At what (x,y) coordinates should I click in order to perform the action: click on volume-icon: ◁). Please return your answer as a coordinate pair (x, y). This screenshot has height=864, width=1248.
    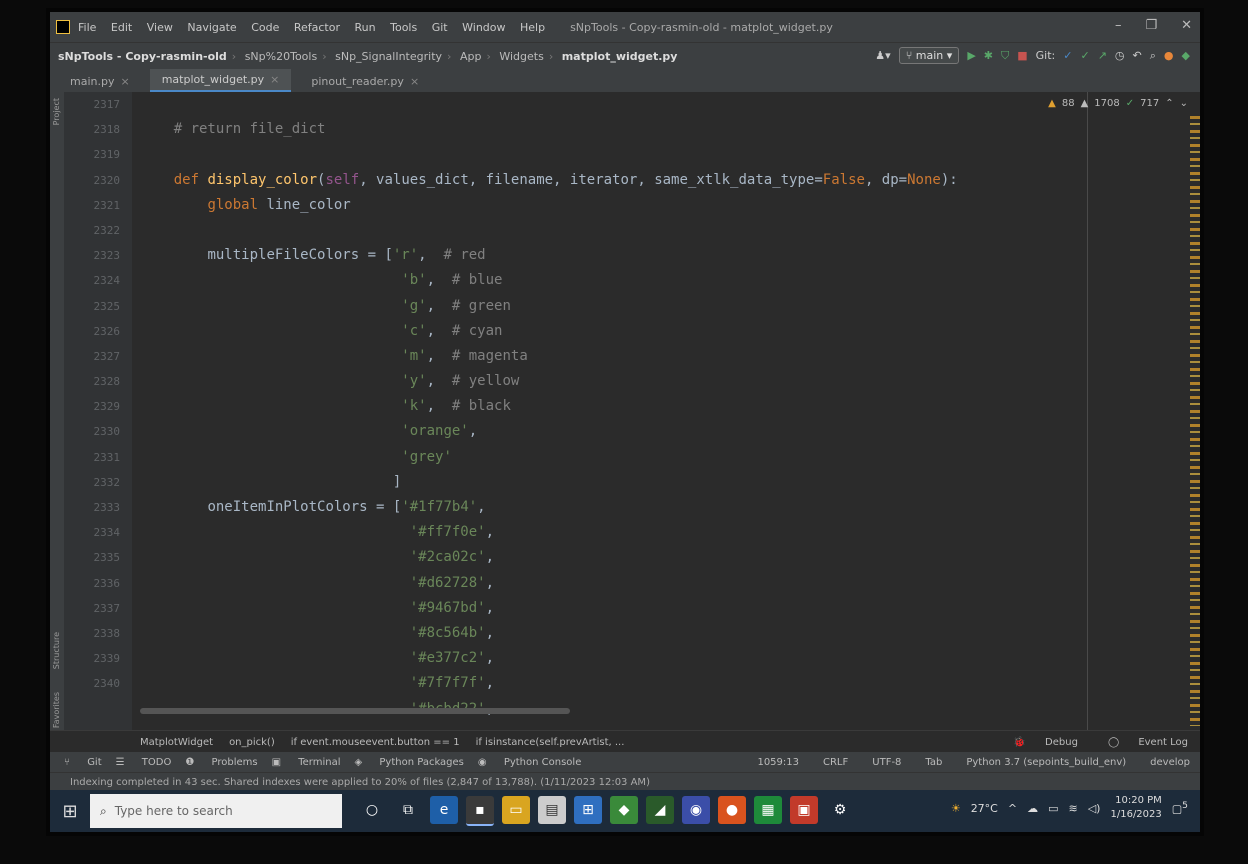
    Looking at the image, I should click on (1094, 808).